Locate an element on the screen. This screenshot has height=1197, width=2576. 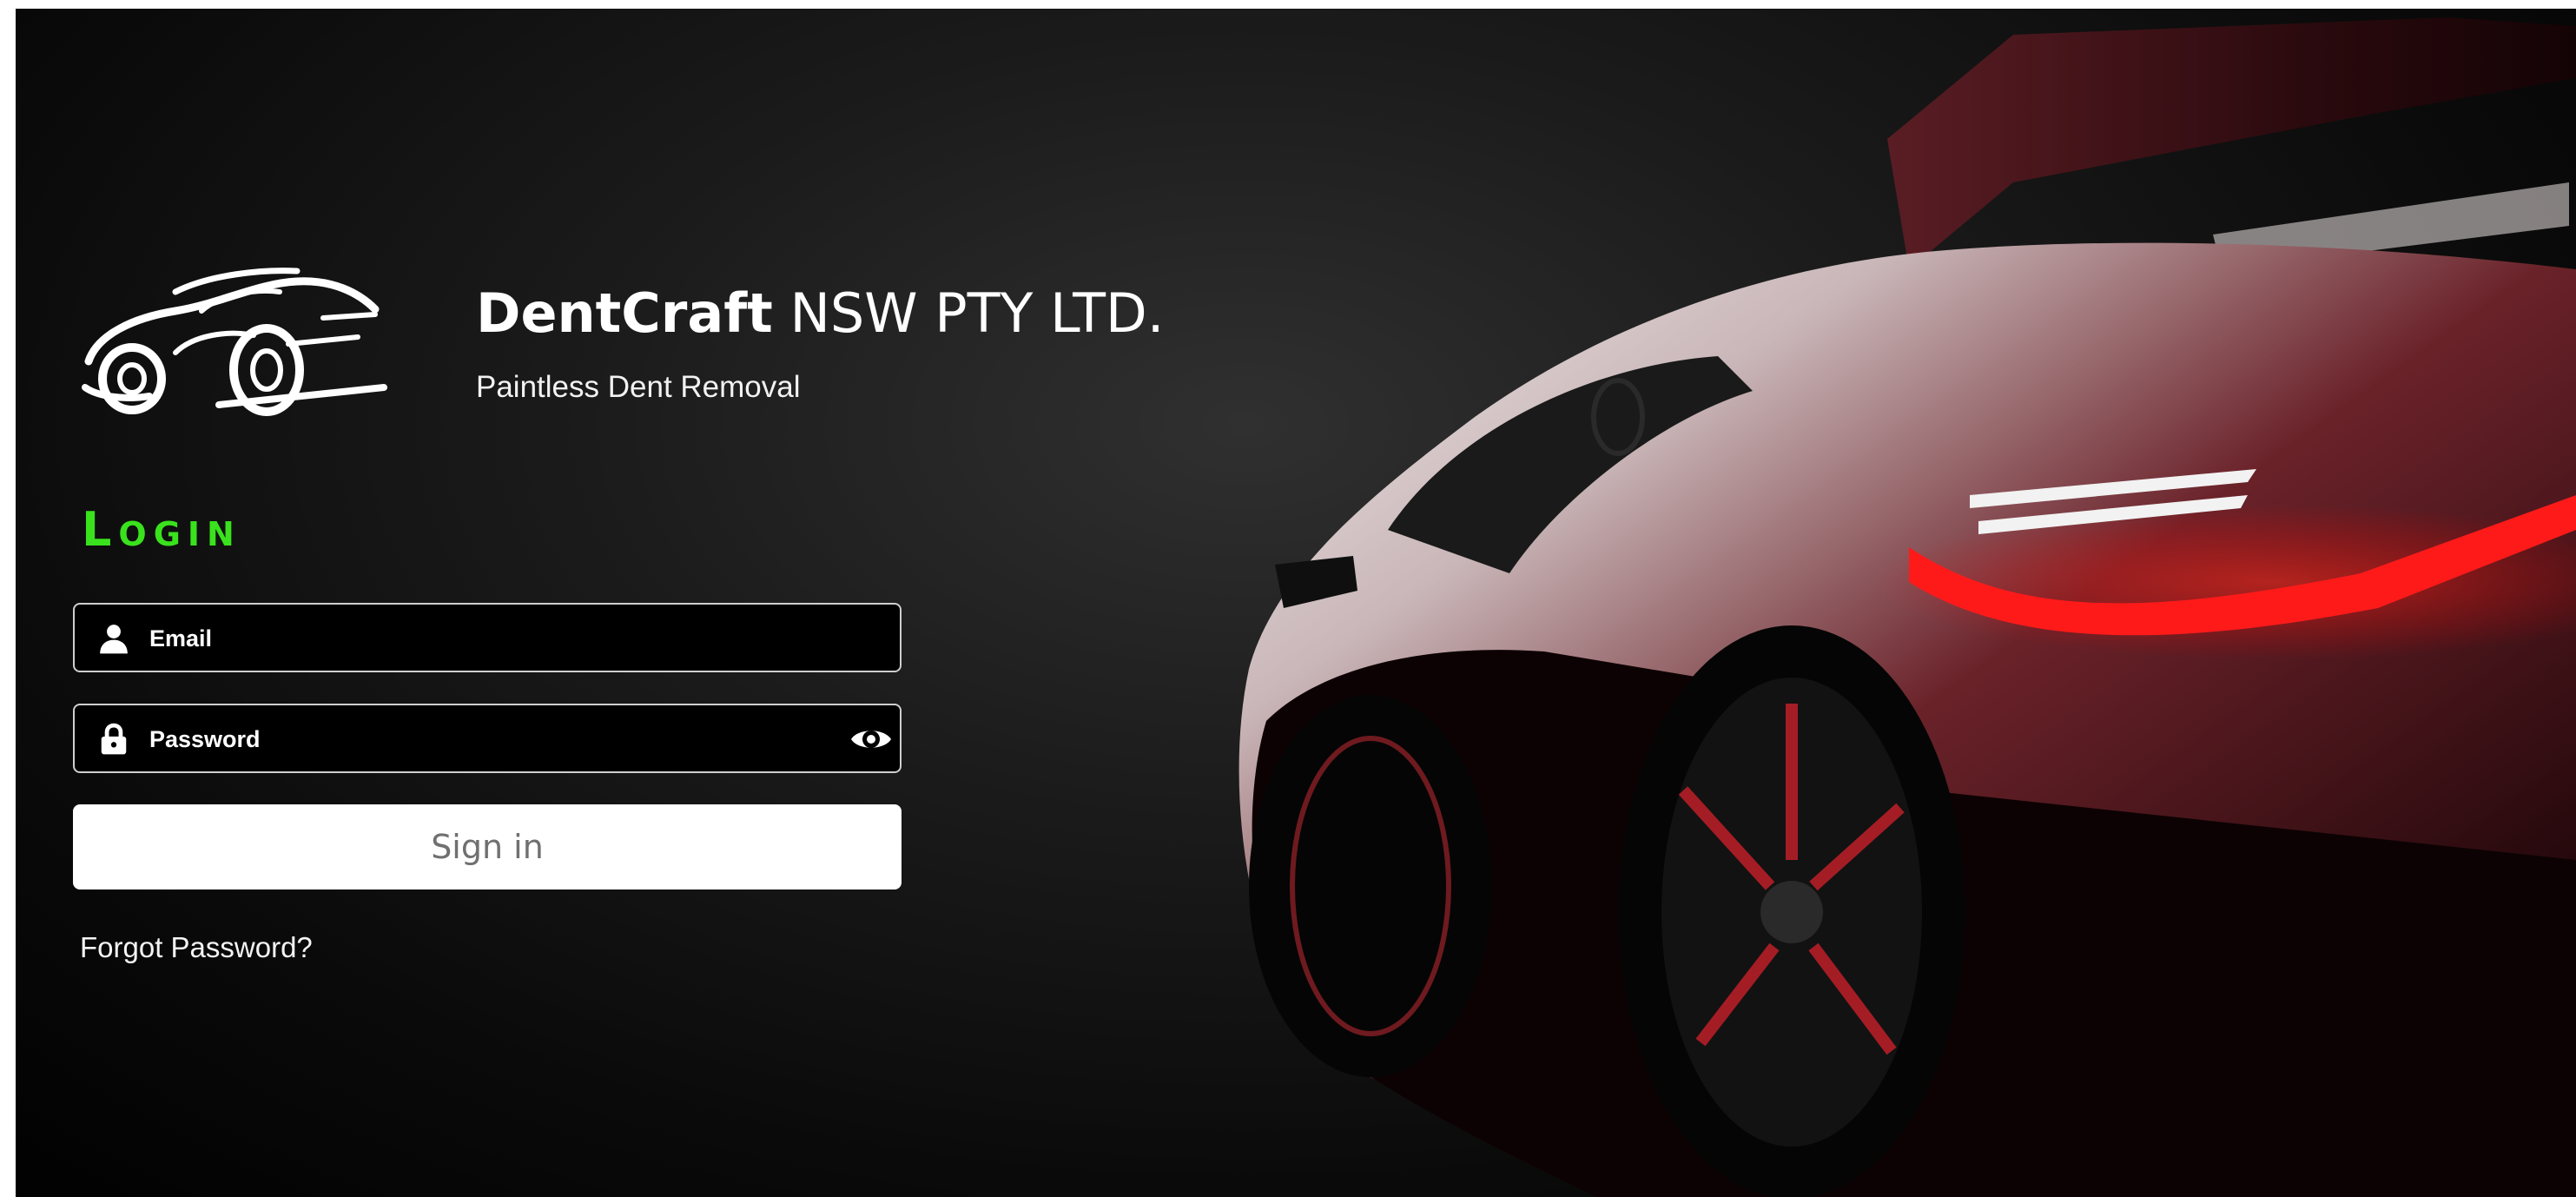
brand-name-rest: NSW PTY LTD. is located at coordinates (977, 313).